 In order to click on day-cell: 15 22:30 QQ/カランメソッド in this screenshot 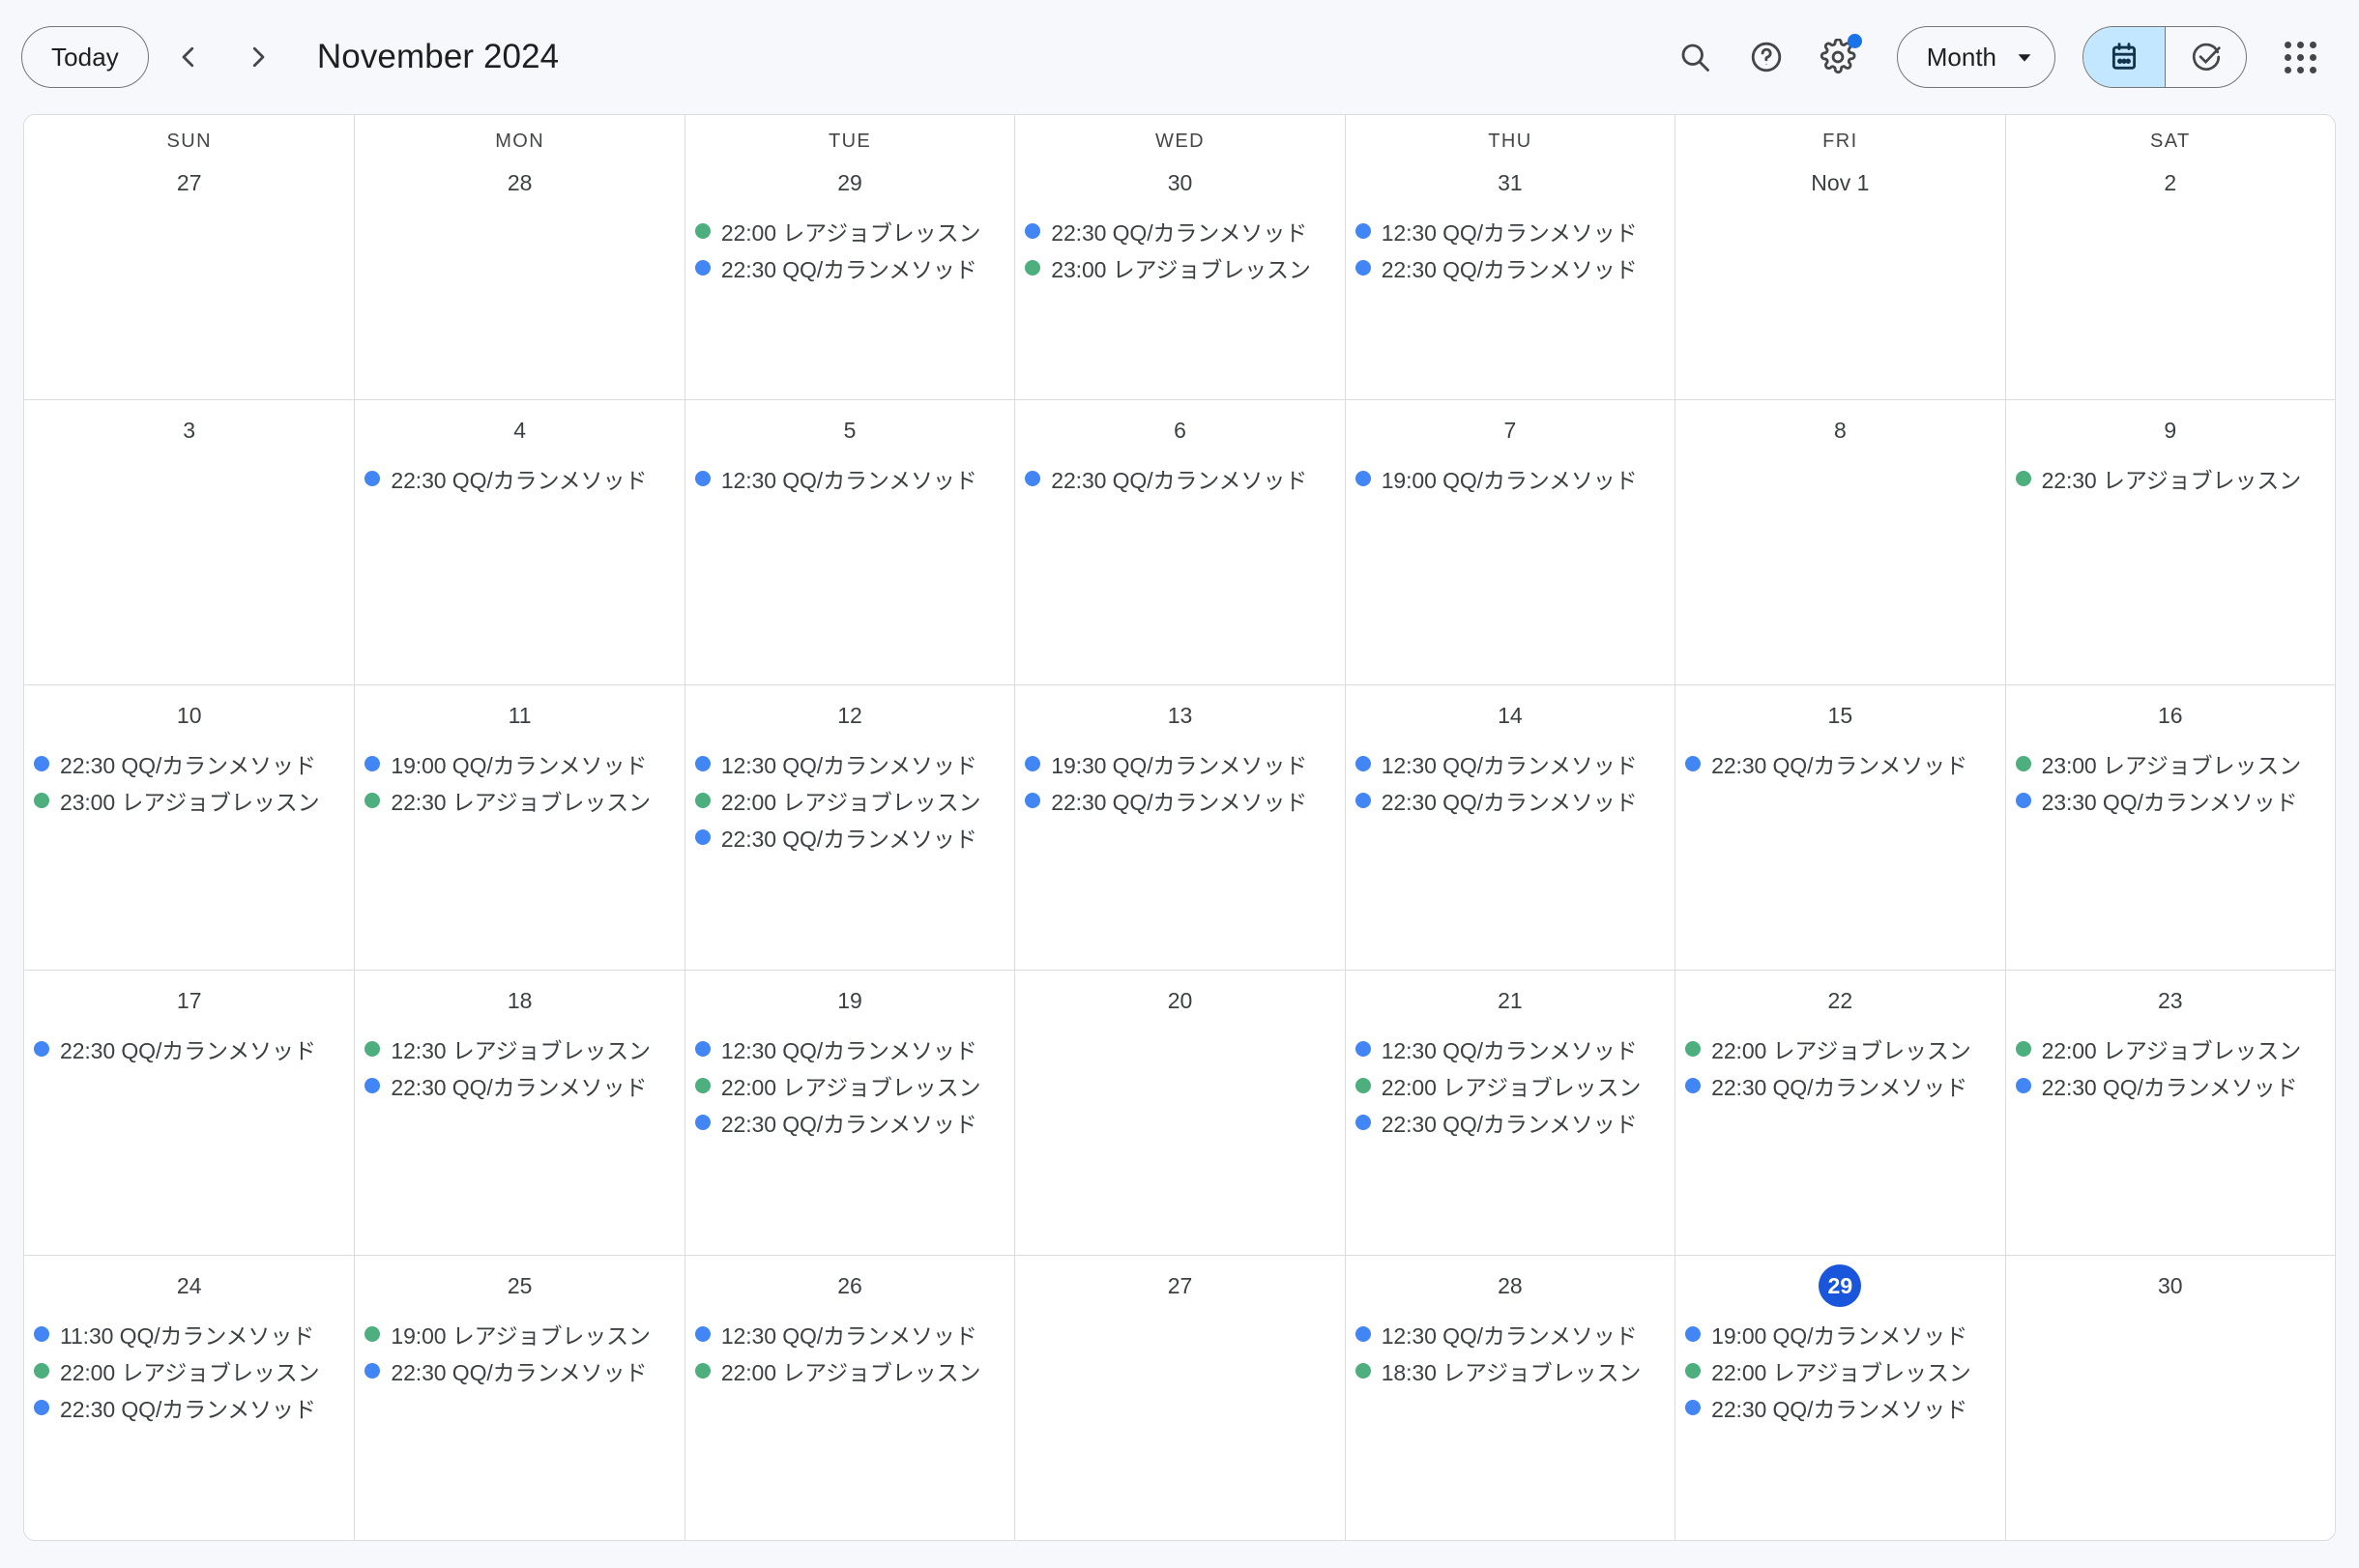, I will do `click(1839, 827)`.